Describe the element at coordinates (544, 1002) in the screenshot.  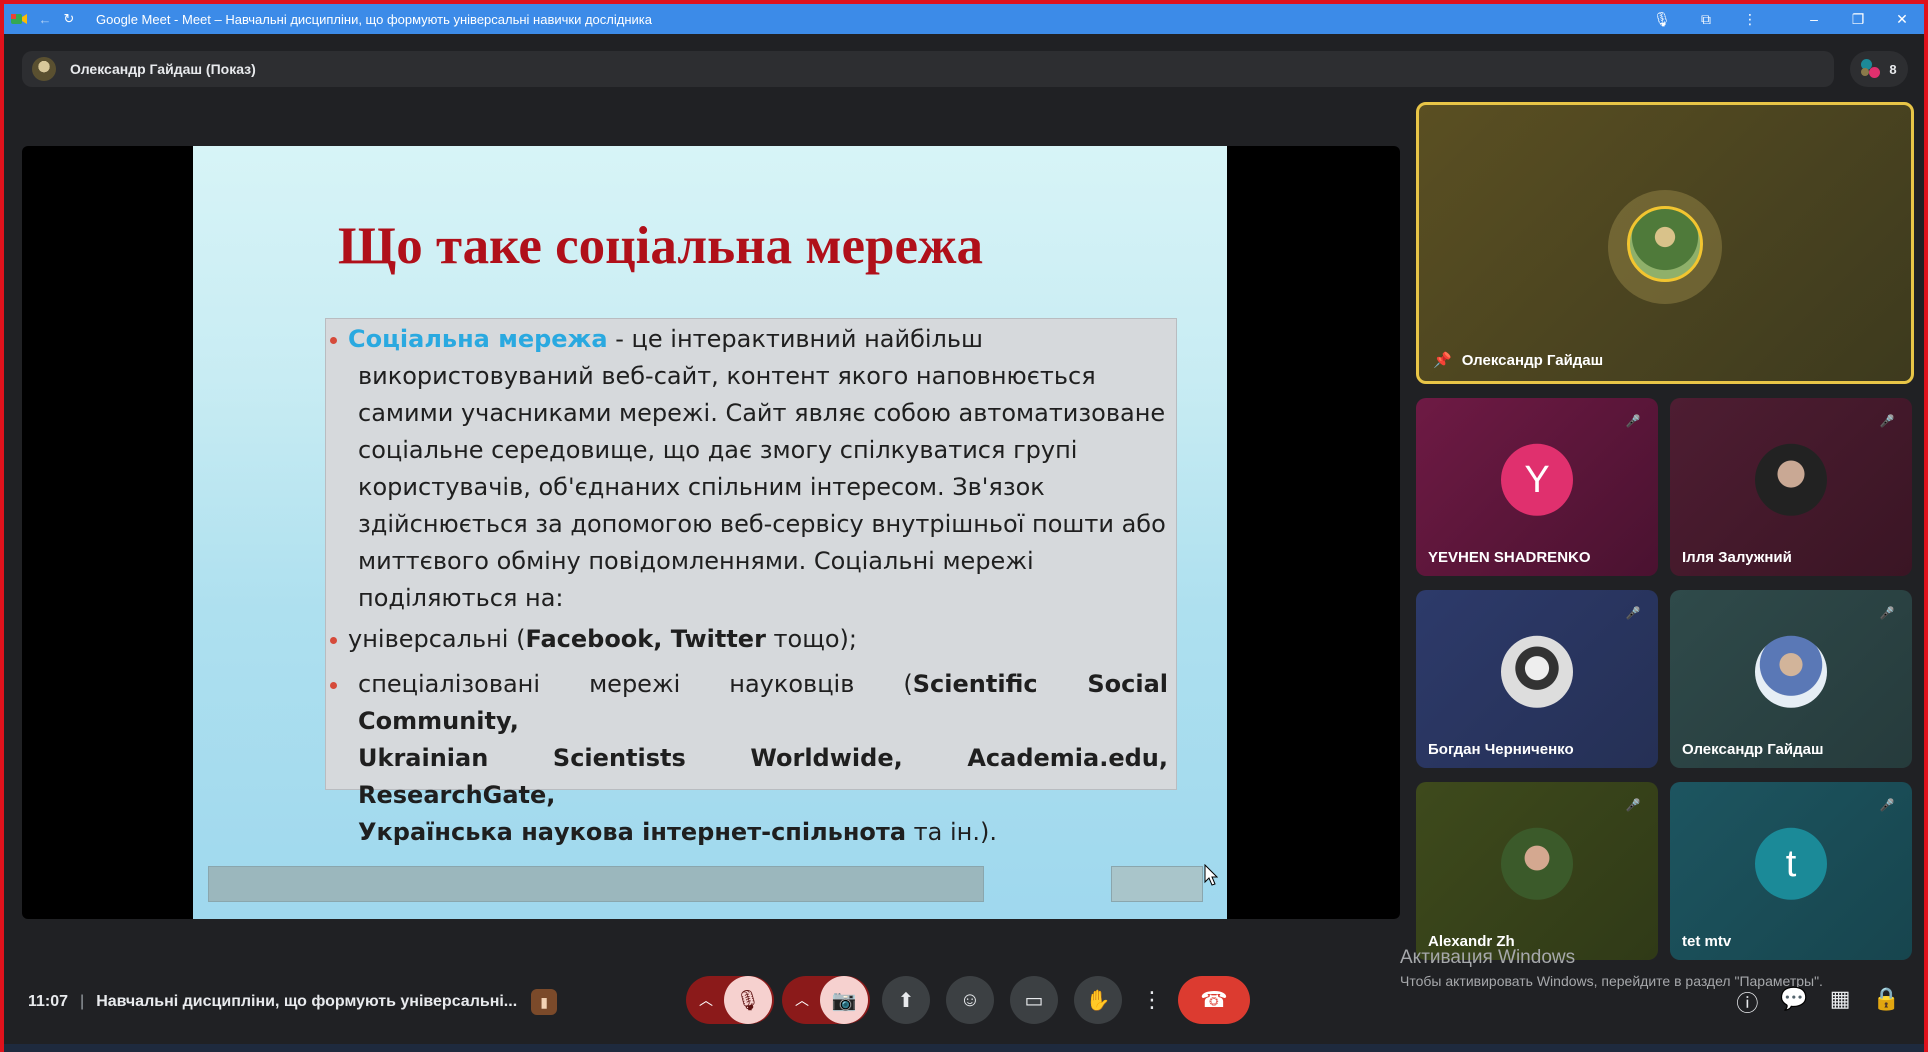
I see `host-controls-icon: ▮` at that location.